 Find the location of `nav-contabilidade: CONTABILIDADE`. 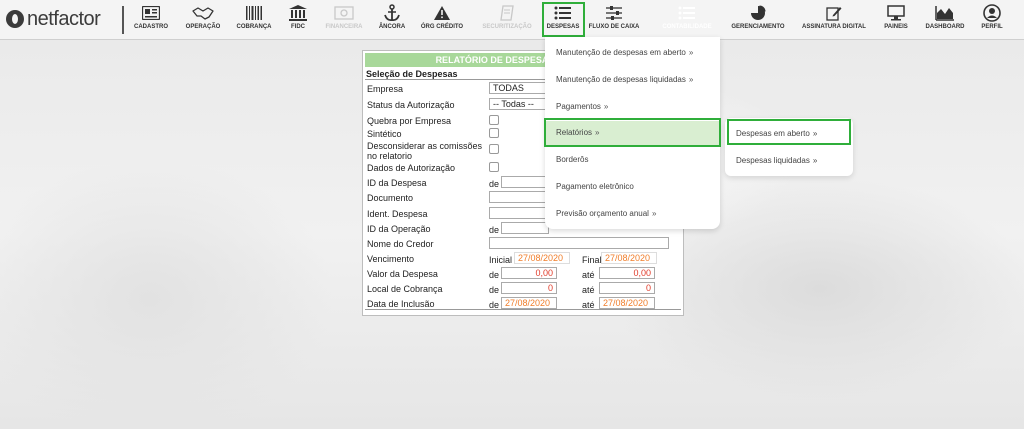

nav-contabilidade: CONTABILIDADE is located at coordinates (687, 19).